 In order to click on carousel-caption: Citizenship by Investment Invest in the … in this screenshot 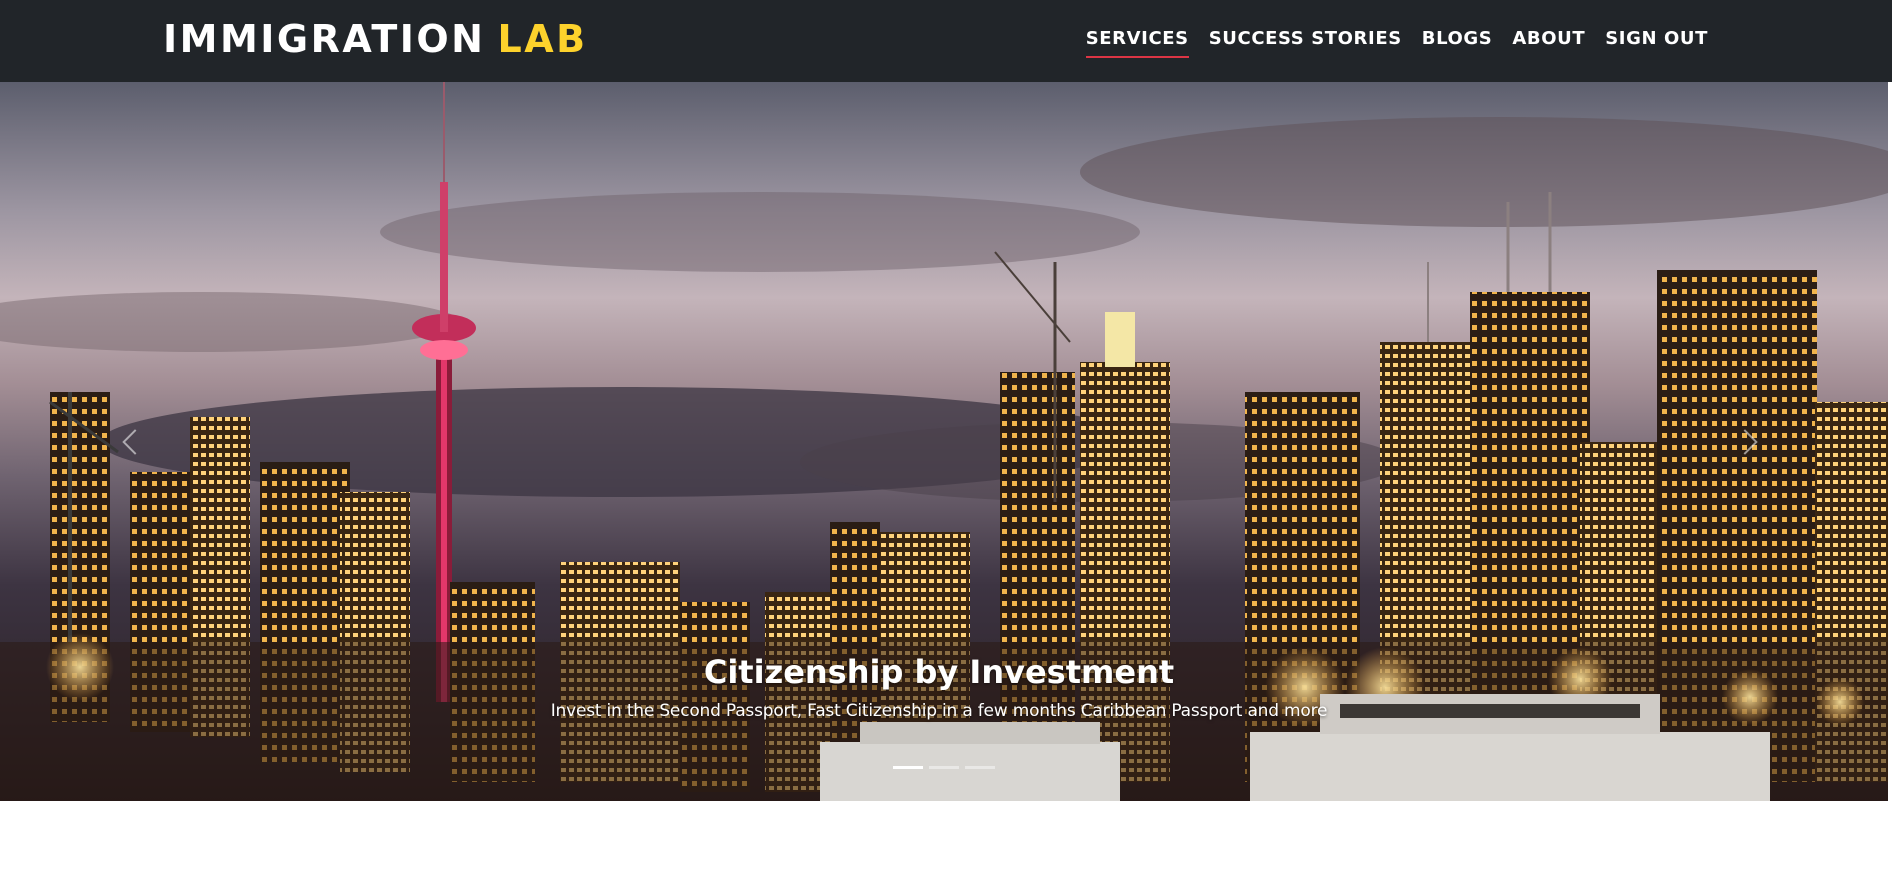, I will do `click(944, 688)`.